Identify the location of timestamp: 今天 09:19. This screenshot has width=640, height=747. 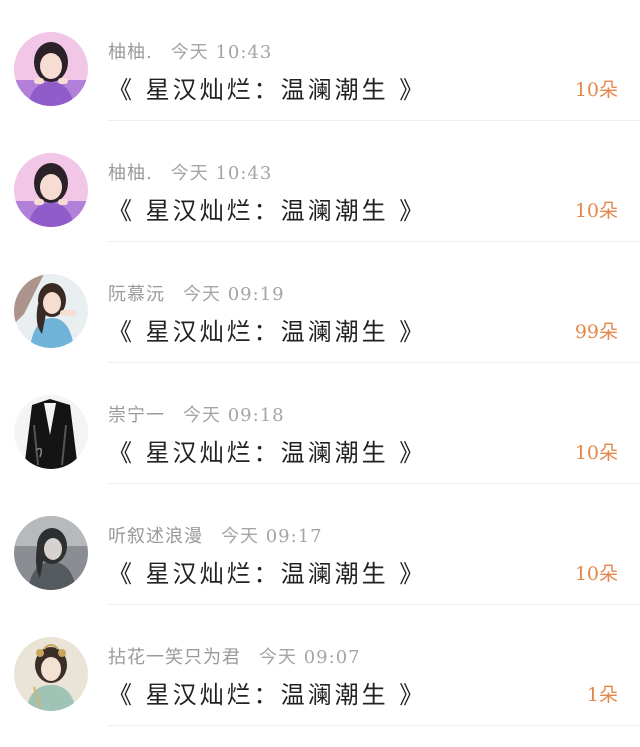
(234, 294).